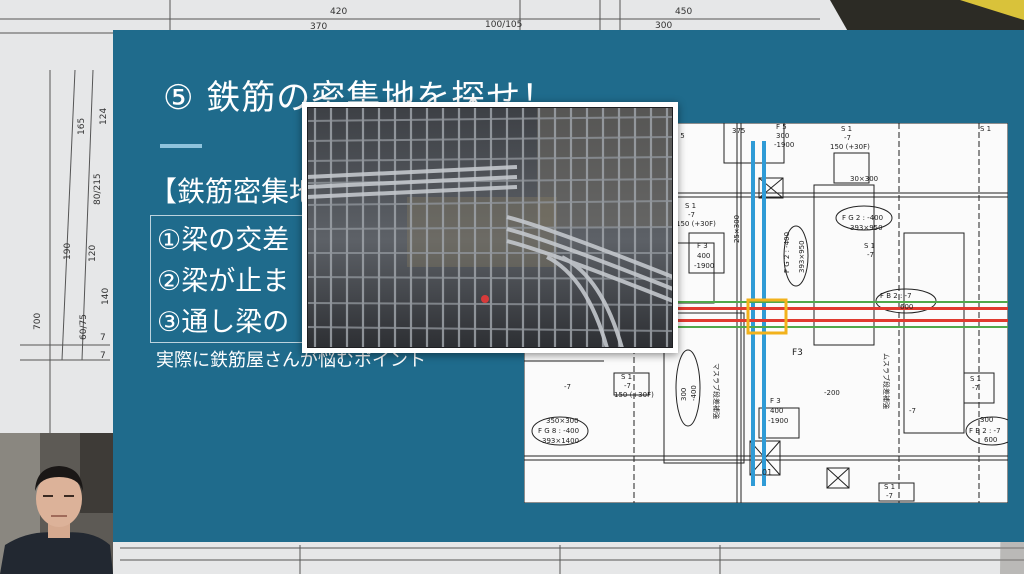 Image resolution: width=1024 pixels, height=574 pixels. What do you see at coordinates (233, 191) in the screenshot?
I see `slide-subheading: 【鉄筋密集地` at bounding box center [233, 191].